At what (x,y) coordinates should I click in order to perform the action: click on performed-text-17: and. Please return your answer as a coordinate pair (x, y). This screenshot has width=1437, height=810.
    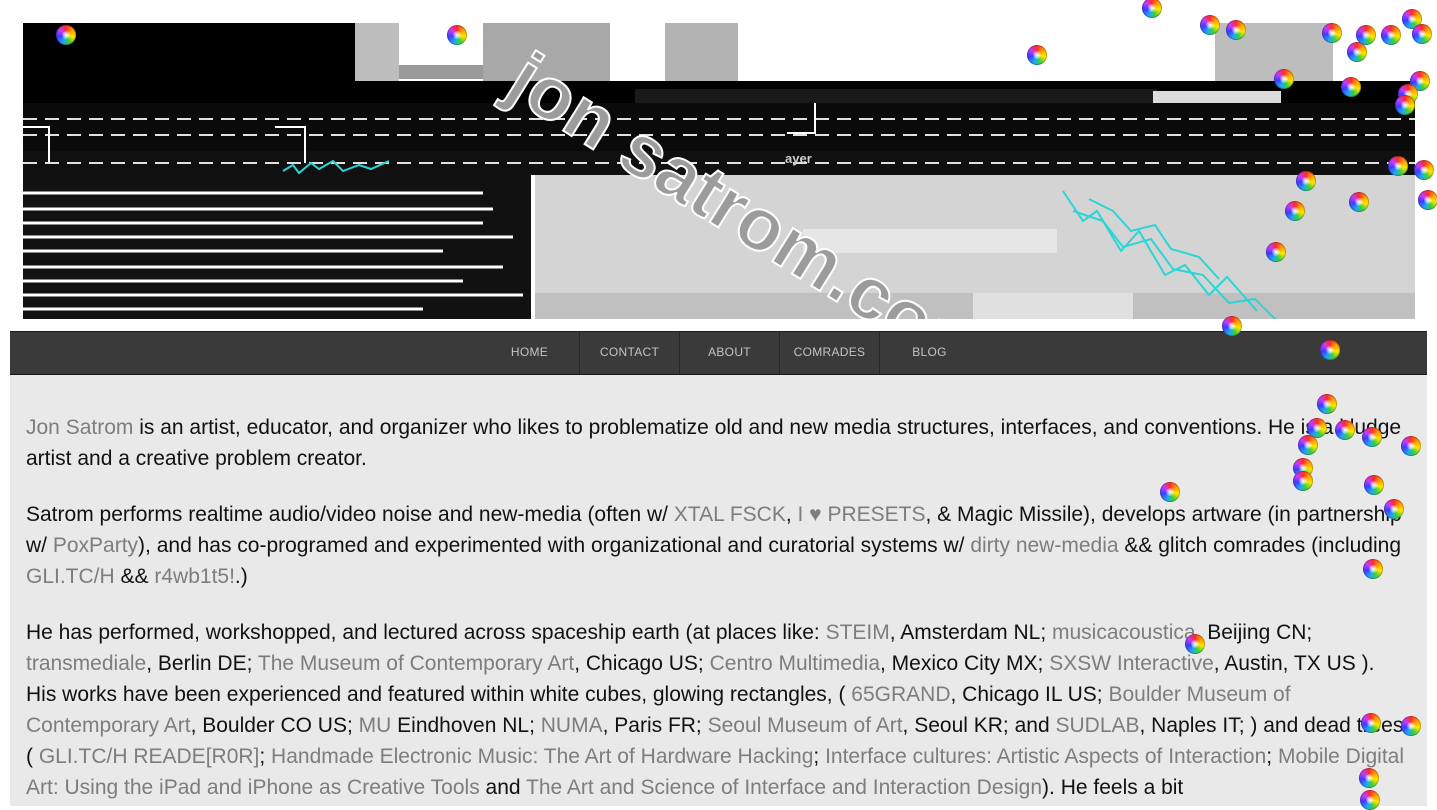
    Looking at the image, I should click on (503, 787).